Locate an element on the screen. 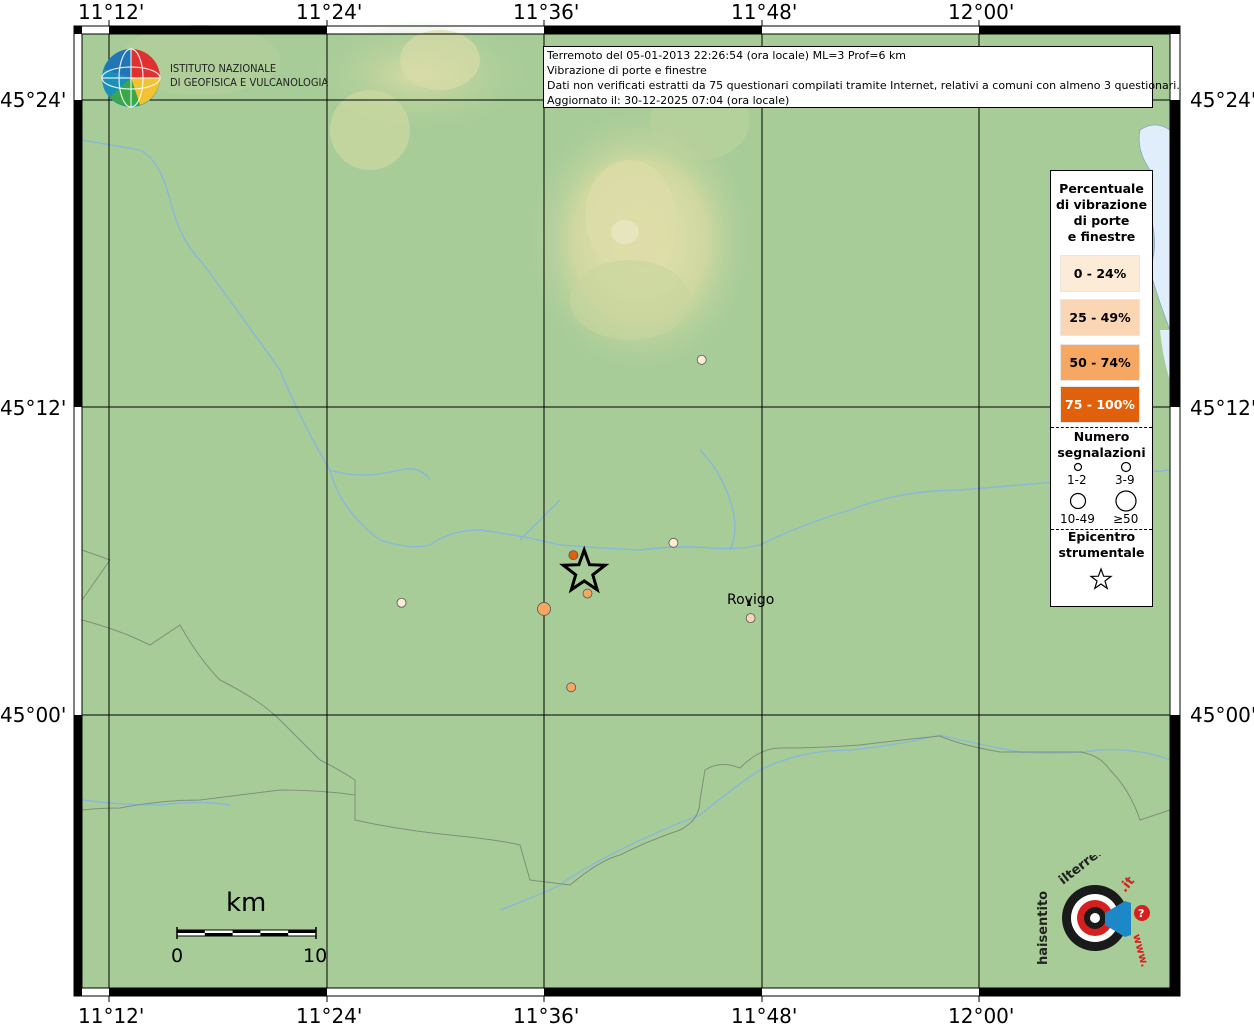 This screenshot has width=1254, height=1028. ingv-logo-line2: DI GEOFISICA E VULCANOLOGIA is located at coordinates (249, 82).